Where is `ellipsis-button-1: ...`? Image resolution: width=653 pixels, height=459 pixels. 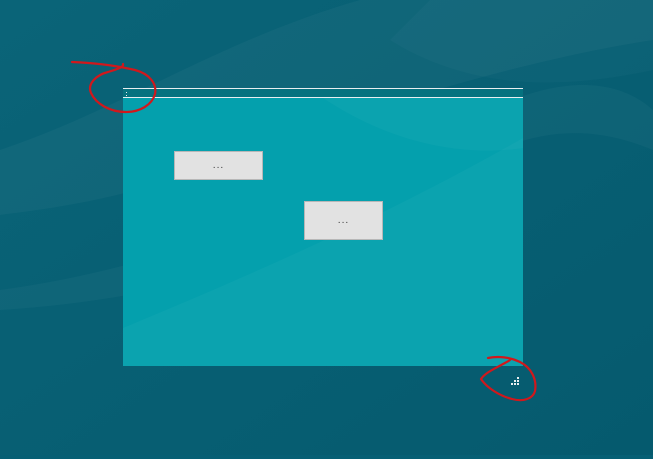
ellipsis-button-1: ... is located at coordinates (218, 165).